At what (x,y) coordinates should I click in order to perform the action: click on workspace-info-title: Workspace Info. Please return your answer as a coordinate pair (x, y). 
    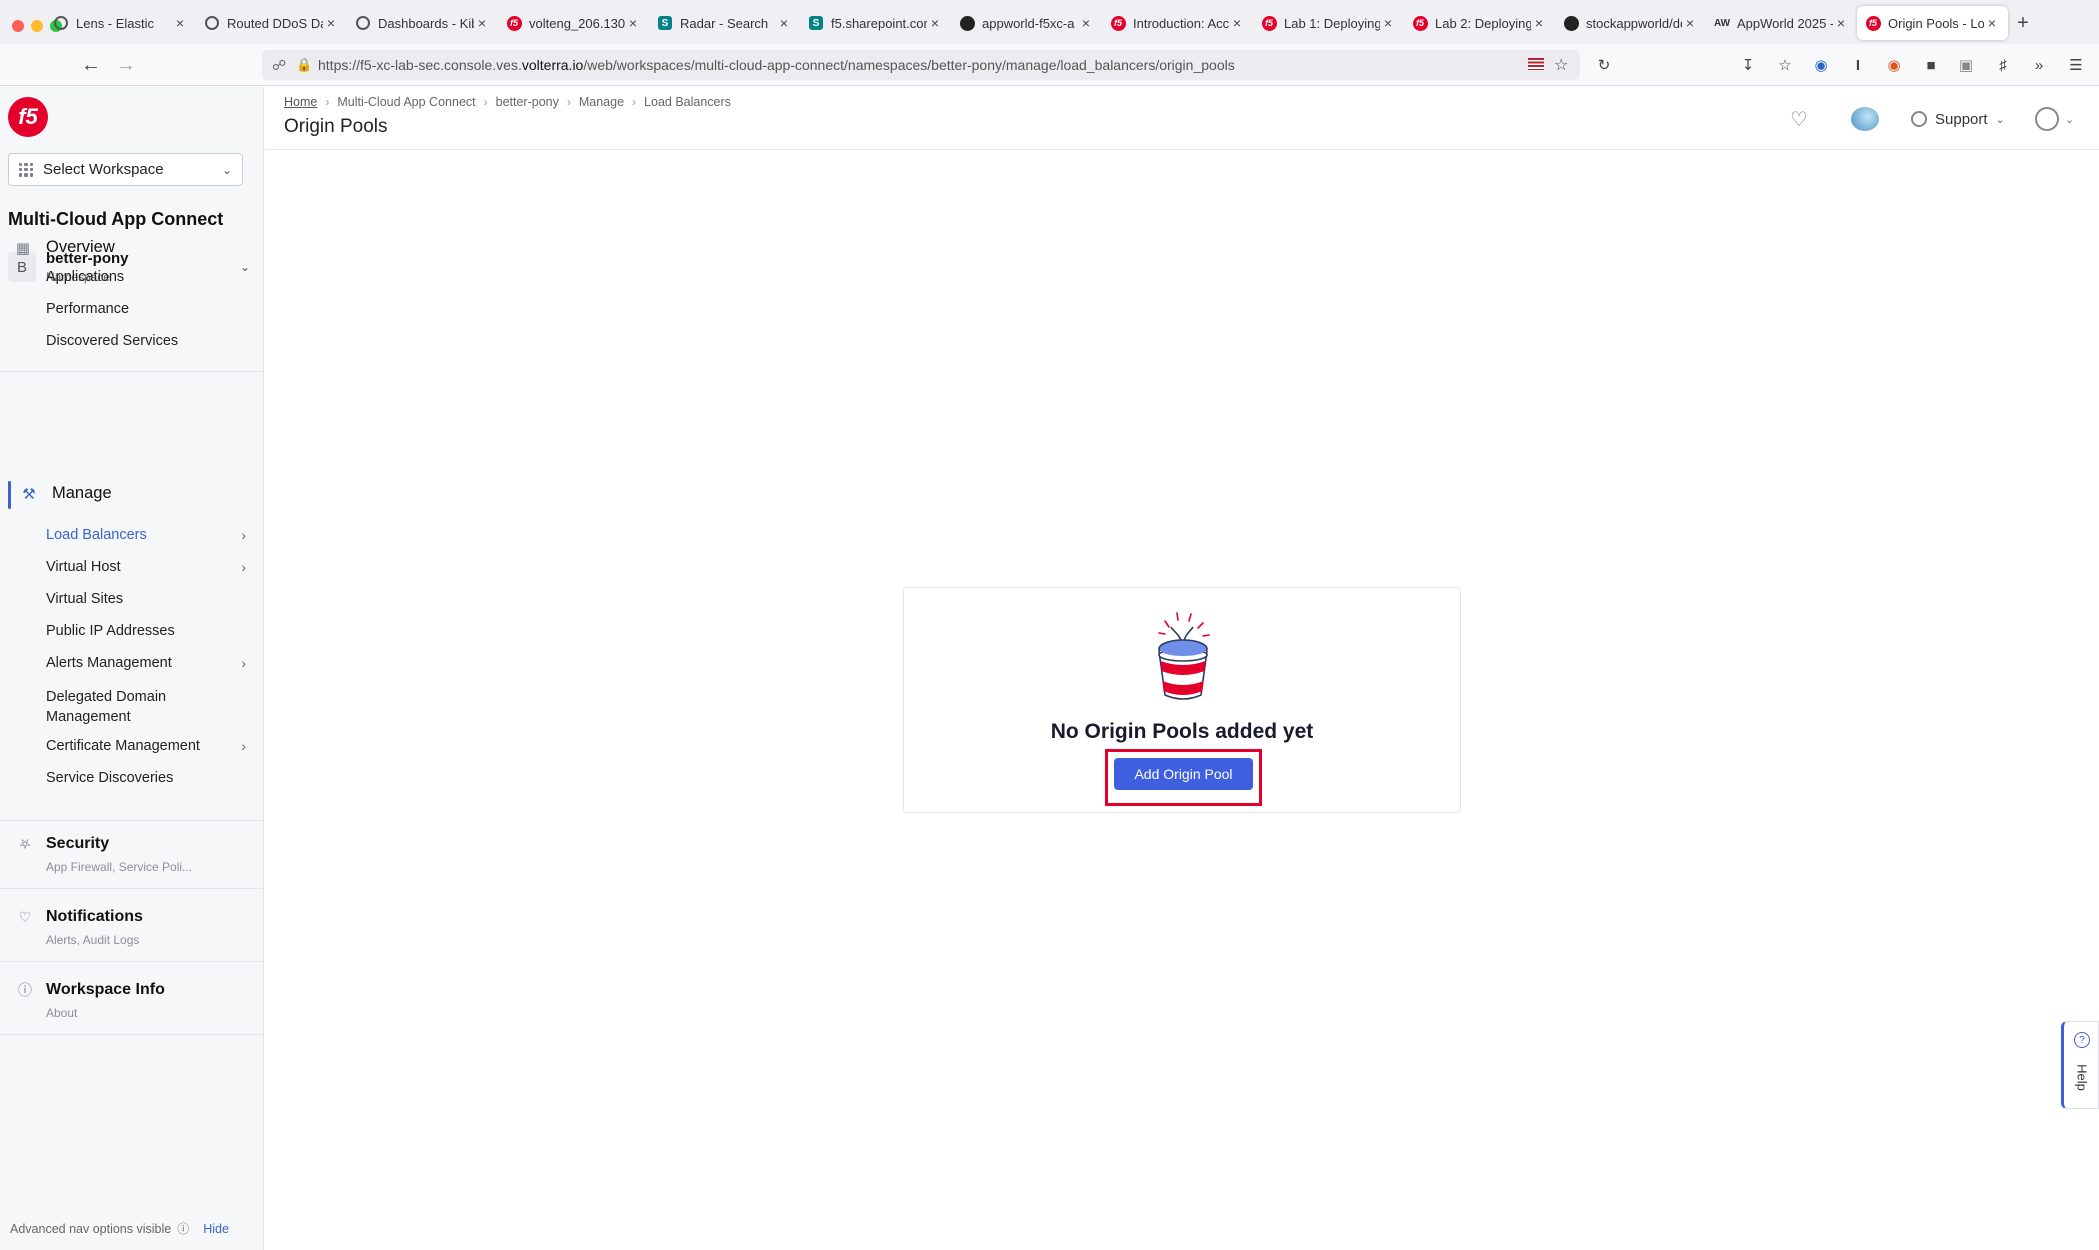
    Looking at the image, I should click on (105, 990).